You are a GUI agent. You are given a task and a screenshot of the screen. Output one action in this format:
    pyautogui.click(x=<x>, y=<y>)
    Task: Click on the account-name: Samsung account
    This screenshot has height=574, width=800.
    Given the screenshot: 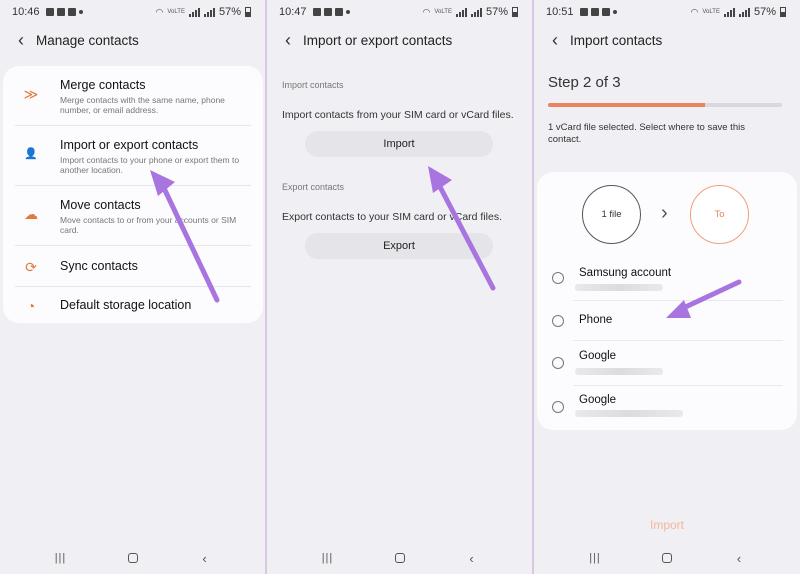 What is the action you would take?
    pyautogui.click(x=625, y=273)
    